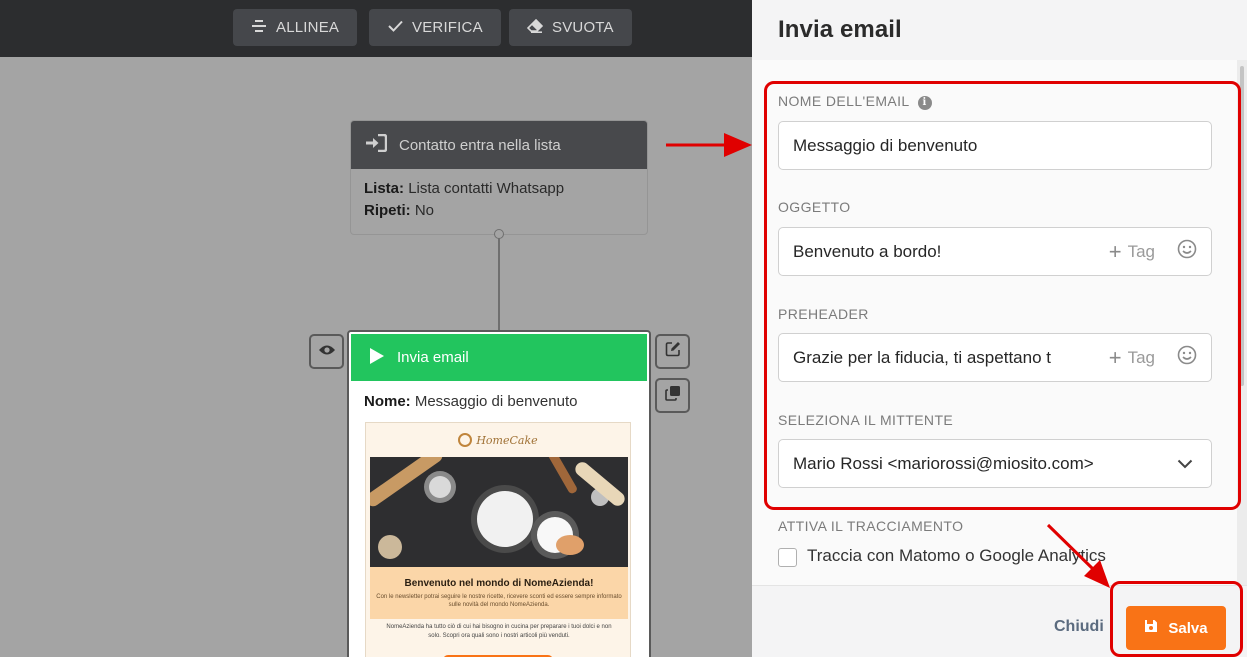 This screenshot has width=1247, height=657. Describe the element at coordinates (496, 401) in the screenshot. I see `name-value: Messaggio di benvenuto` at that location.